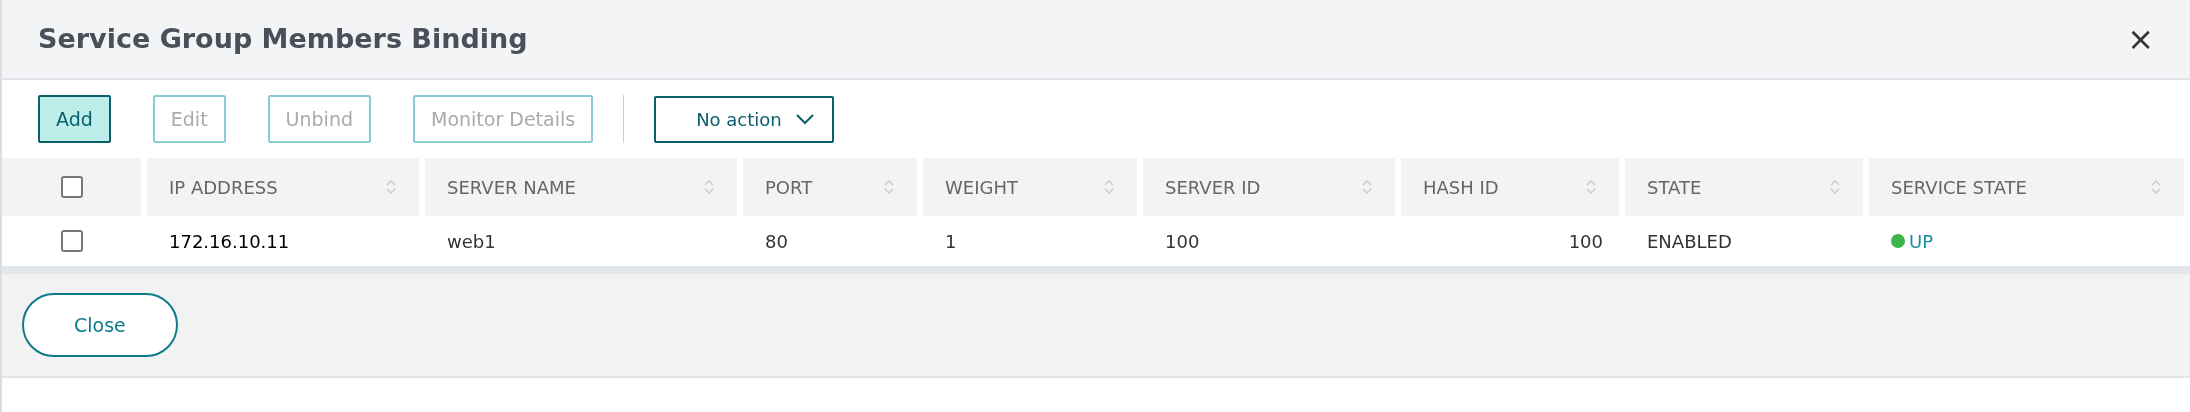  What do you see at coordinates (1461, 187) in the screenshot?
I see `column-header-label: HASH ID` at bounding box center [1461, 187].